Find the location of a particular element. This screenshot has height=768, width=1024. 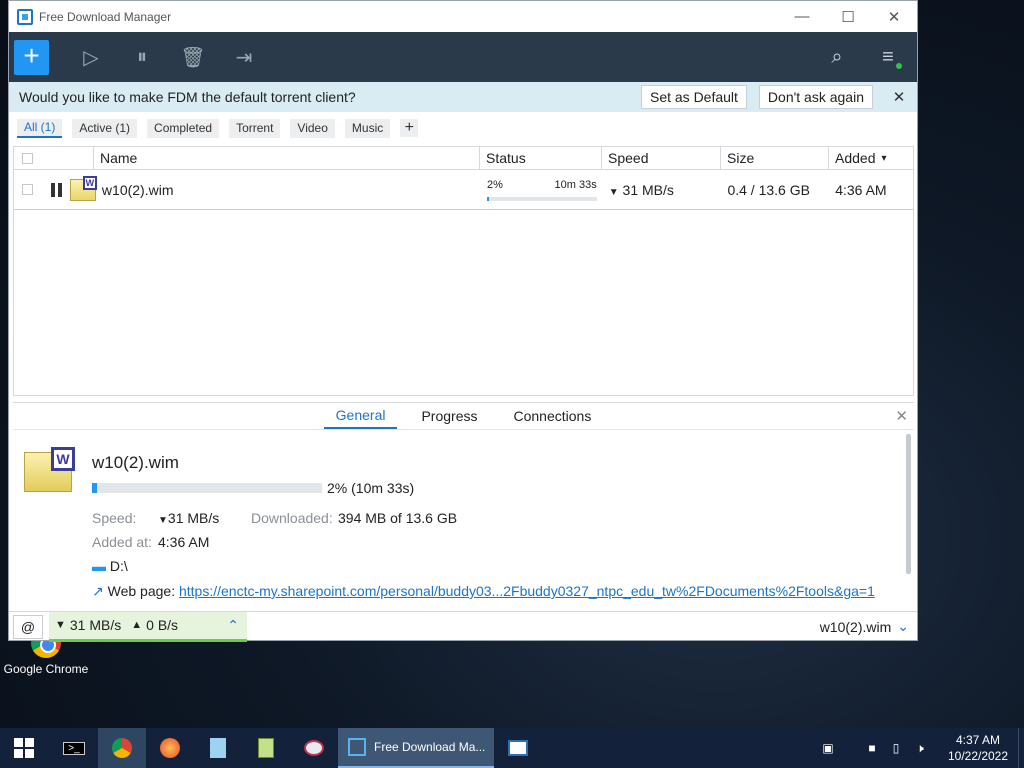

details-progress-bar is located at coordinates (207, 488).